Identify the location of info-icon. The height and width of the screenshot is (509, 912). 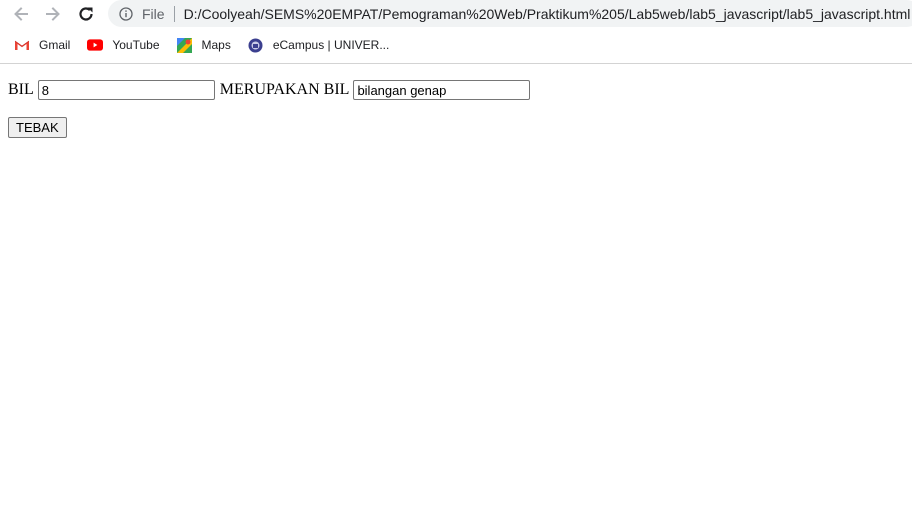
(126, 14).